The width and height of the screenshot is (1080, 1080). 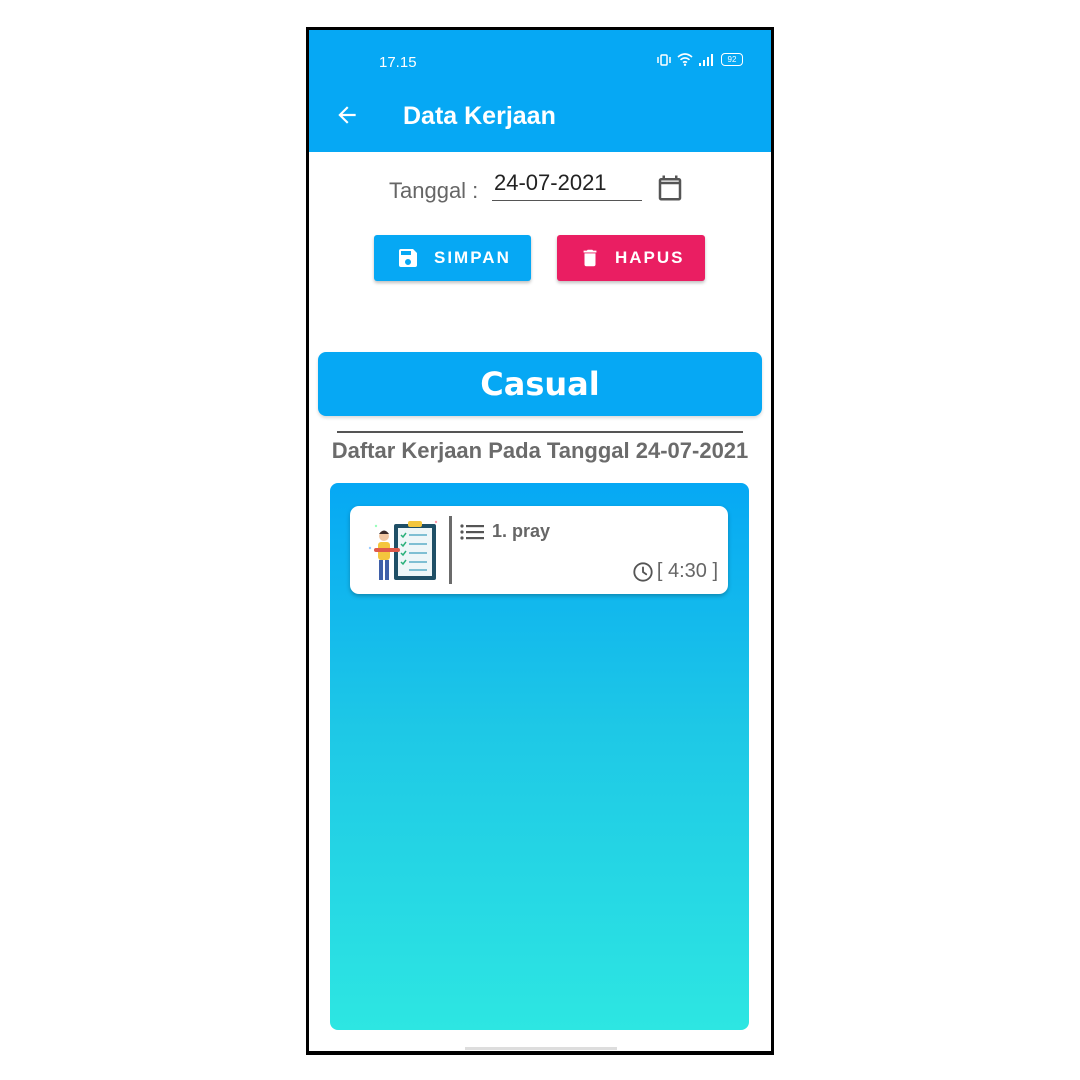 I want to click on save-icon, so click(x=408, y=258).